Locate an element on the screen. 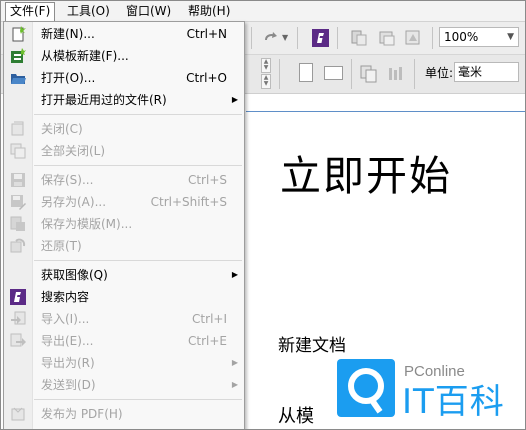 This screenshot has width=526, height=430. zoom-level-value: 100% is located at coordinates (461, 37).